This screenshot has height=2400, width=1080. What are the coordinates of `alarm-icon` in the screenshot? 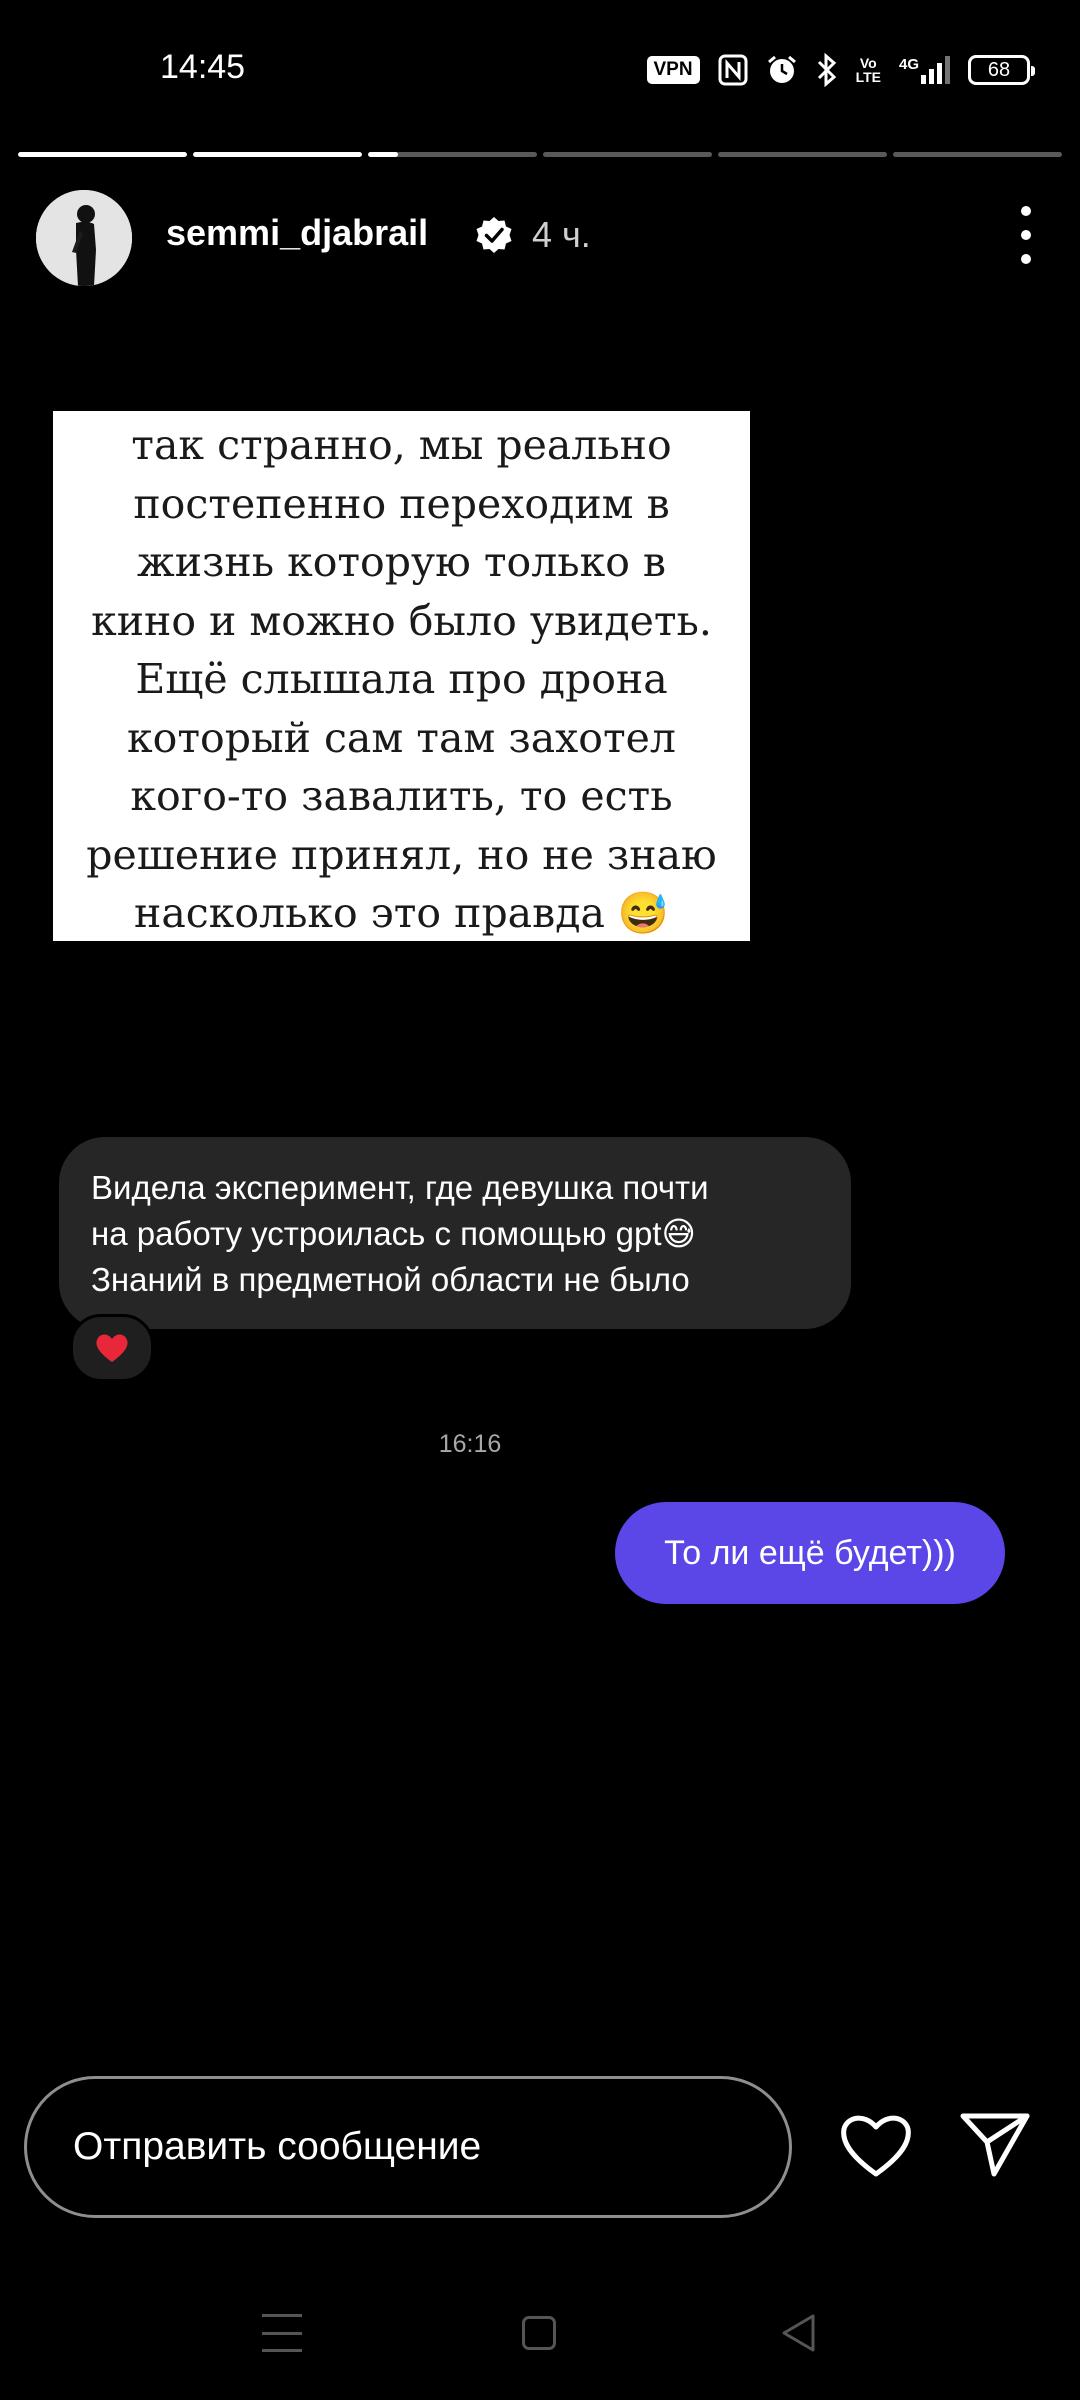 It's located at (781, 69).